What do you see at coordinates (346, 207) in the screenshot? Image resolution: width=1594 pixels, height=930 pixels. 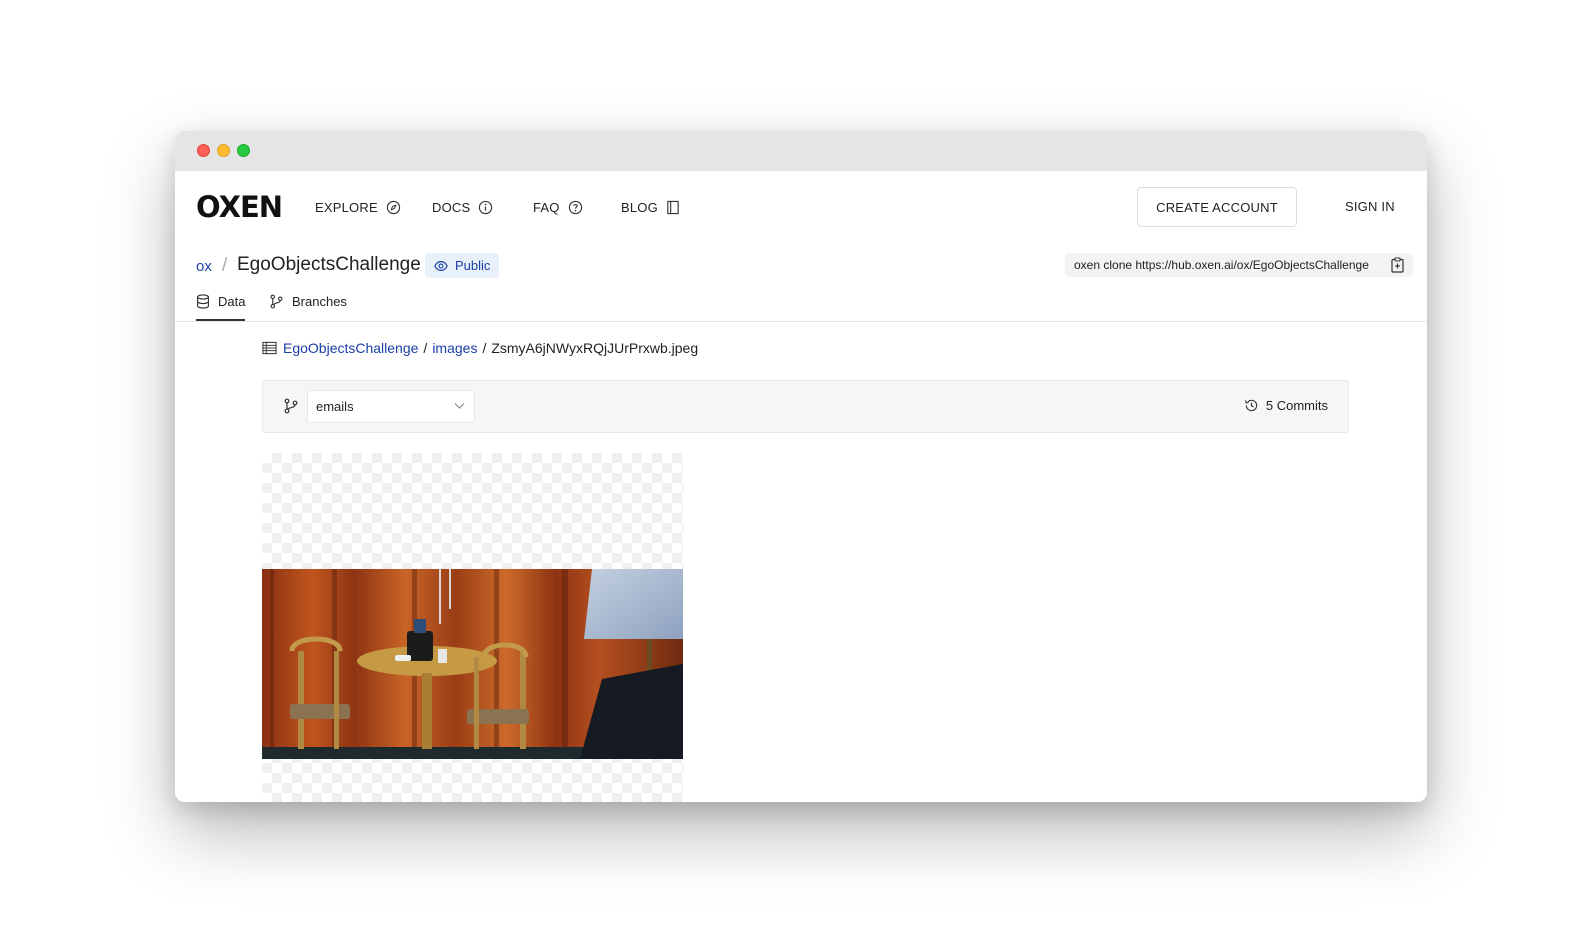 I see `nav-explore-label: EXPLORE` at bounding box center [346, 207].